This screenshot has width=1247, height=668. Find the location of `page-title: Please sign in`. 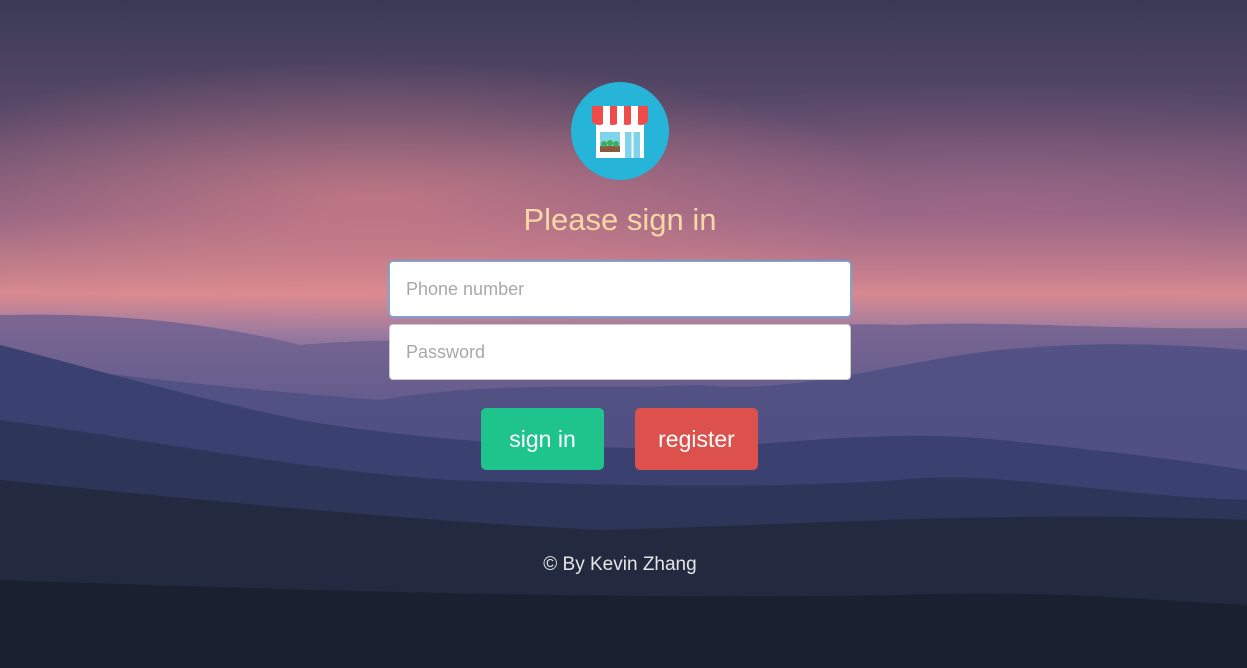

page-title: Please sign in is located at coordinates (620, 219).